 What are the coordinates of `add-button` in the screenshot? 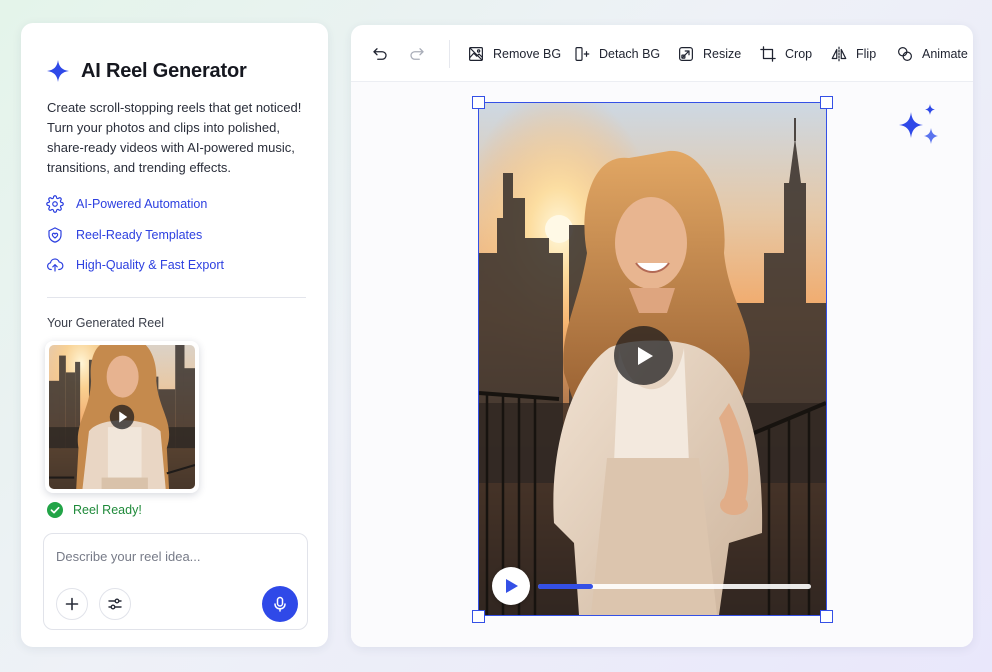 It's located at (72, 604).